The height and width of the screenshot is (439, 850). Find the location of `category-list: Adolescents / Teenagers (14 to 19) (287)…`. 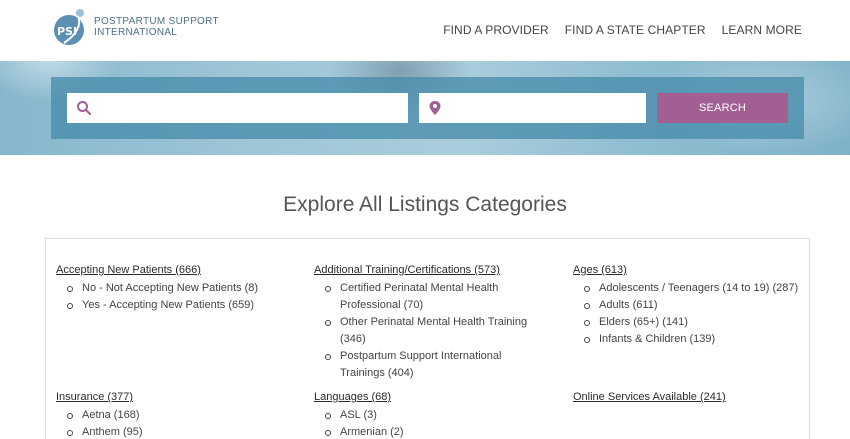

category-list: Adolescents / Teenagers (14 to 19) (287)… is located at coordinates (698, 314).